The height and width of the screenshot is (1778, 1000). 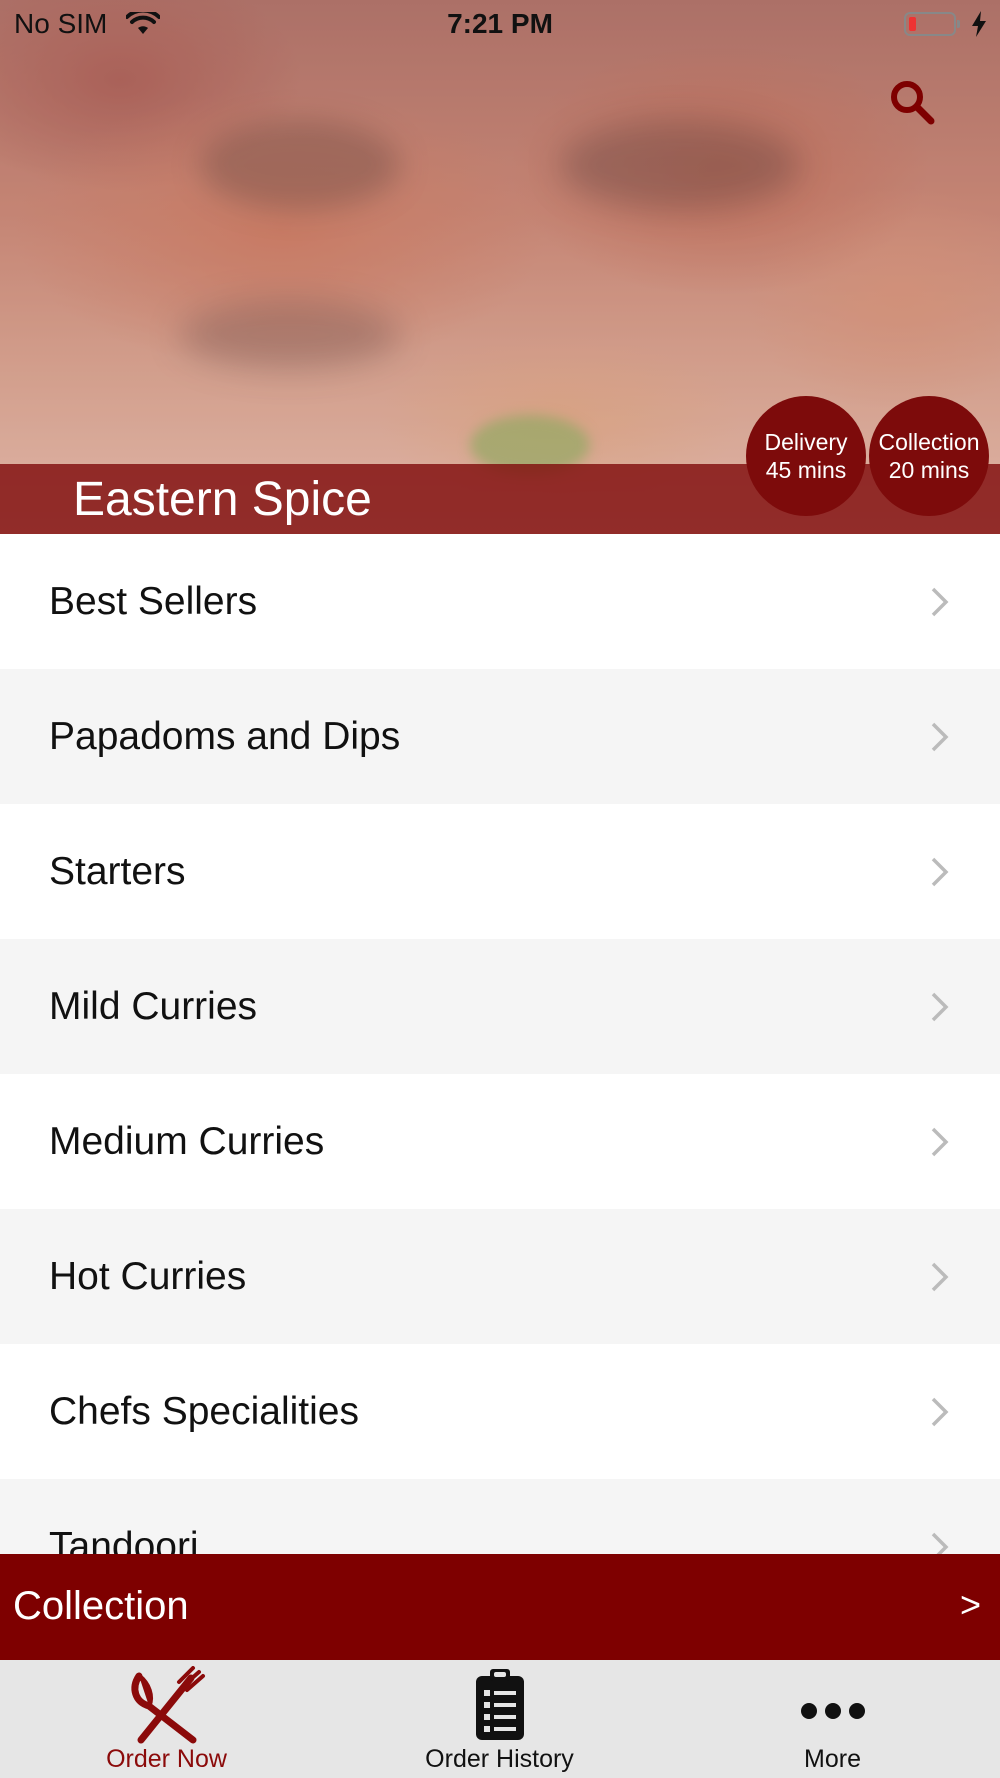 I want to click on menu-item-label: Mild Curries, so click(x=153, y=1006).